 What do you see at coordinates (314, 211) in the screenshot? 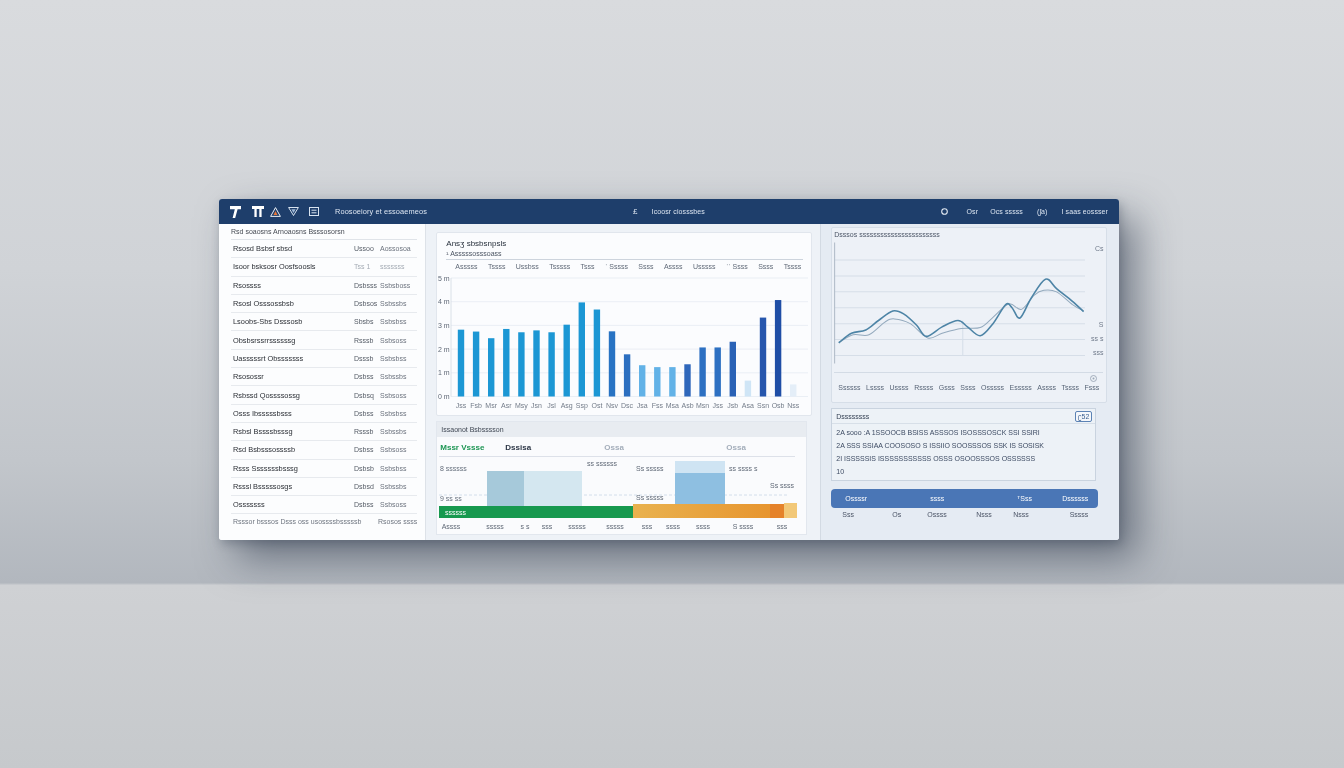
I see `list-icon` at bounding box center [314, 211].